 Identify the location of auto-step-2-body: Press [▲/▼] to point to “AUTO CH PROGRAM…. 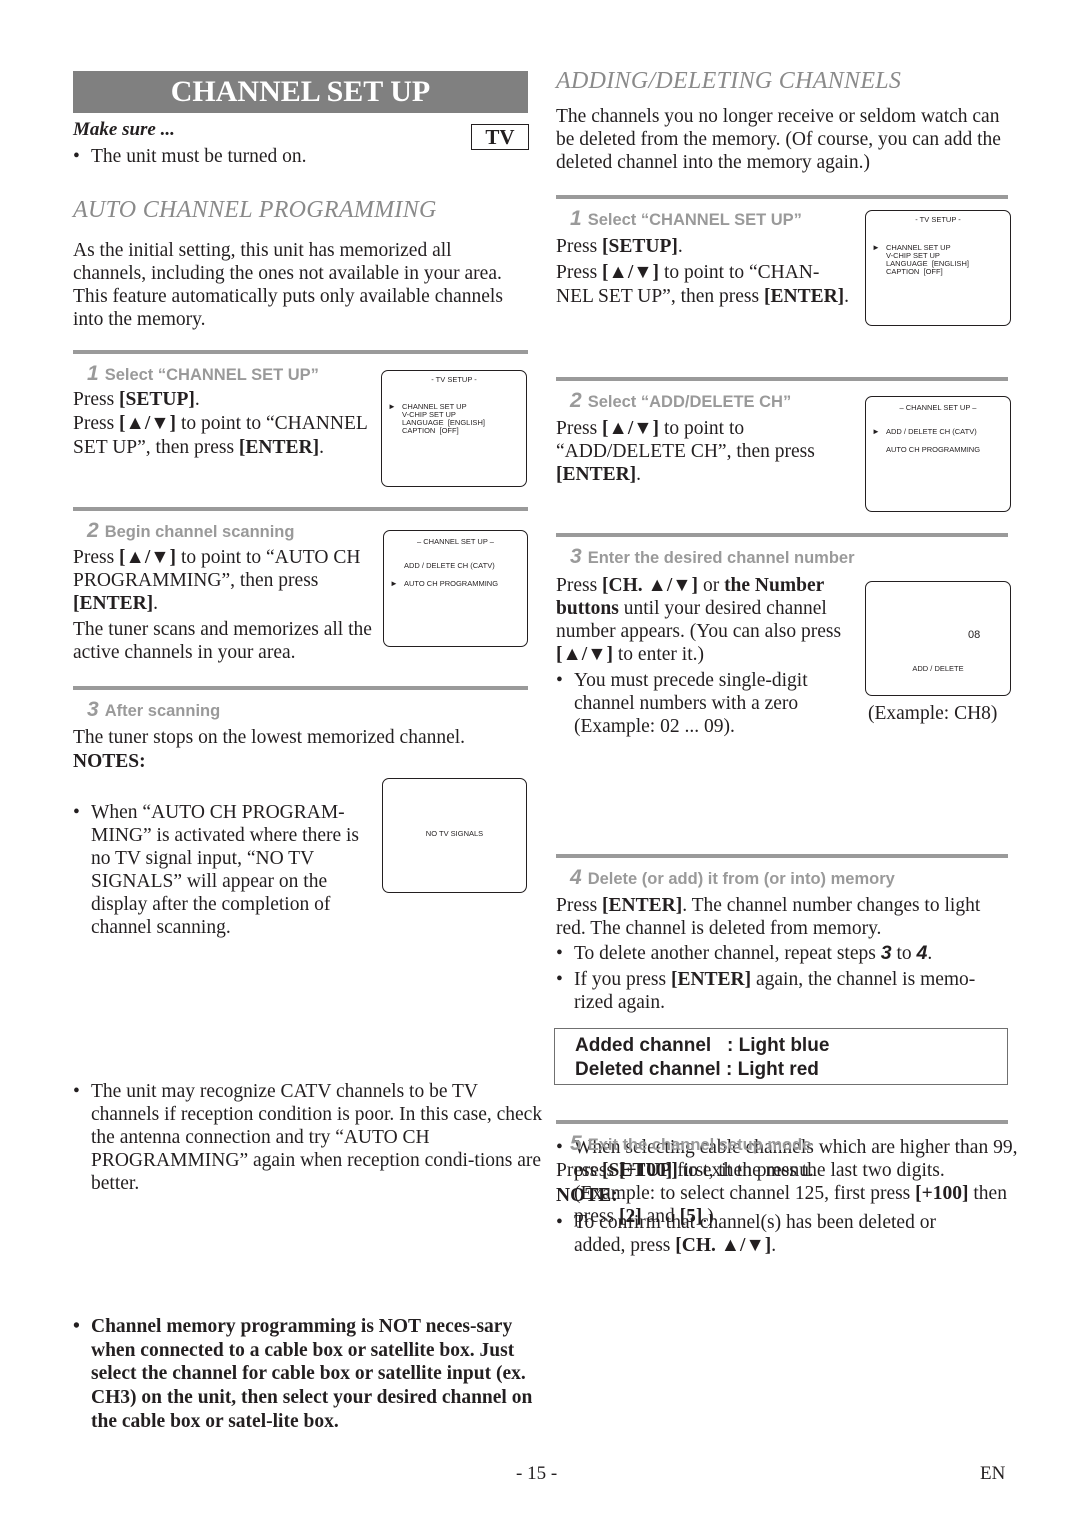
(227, 605).